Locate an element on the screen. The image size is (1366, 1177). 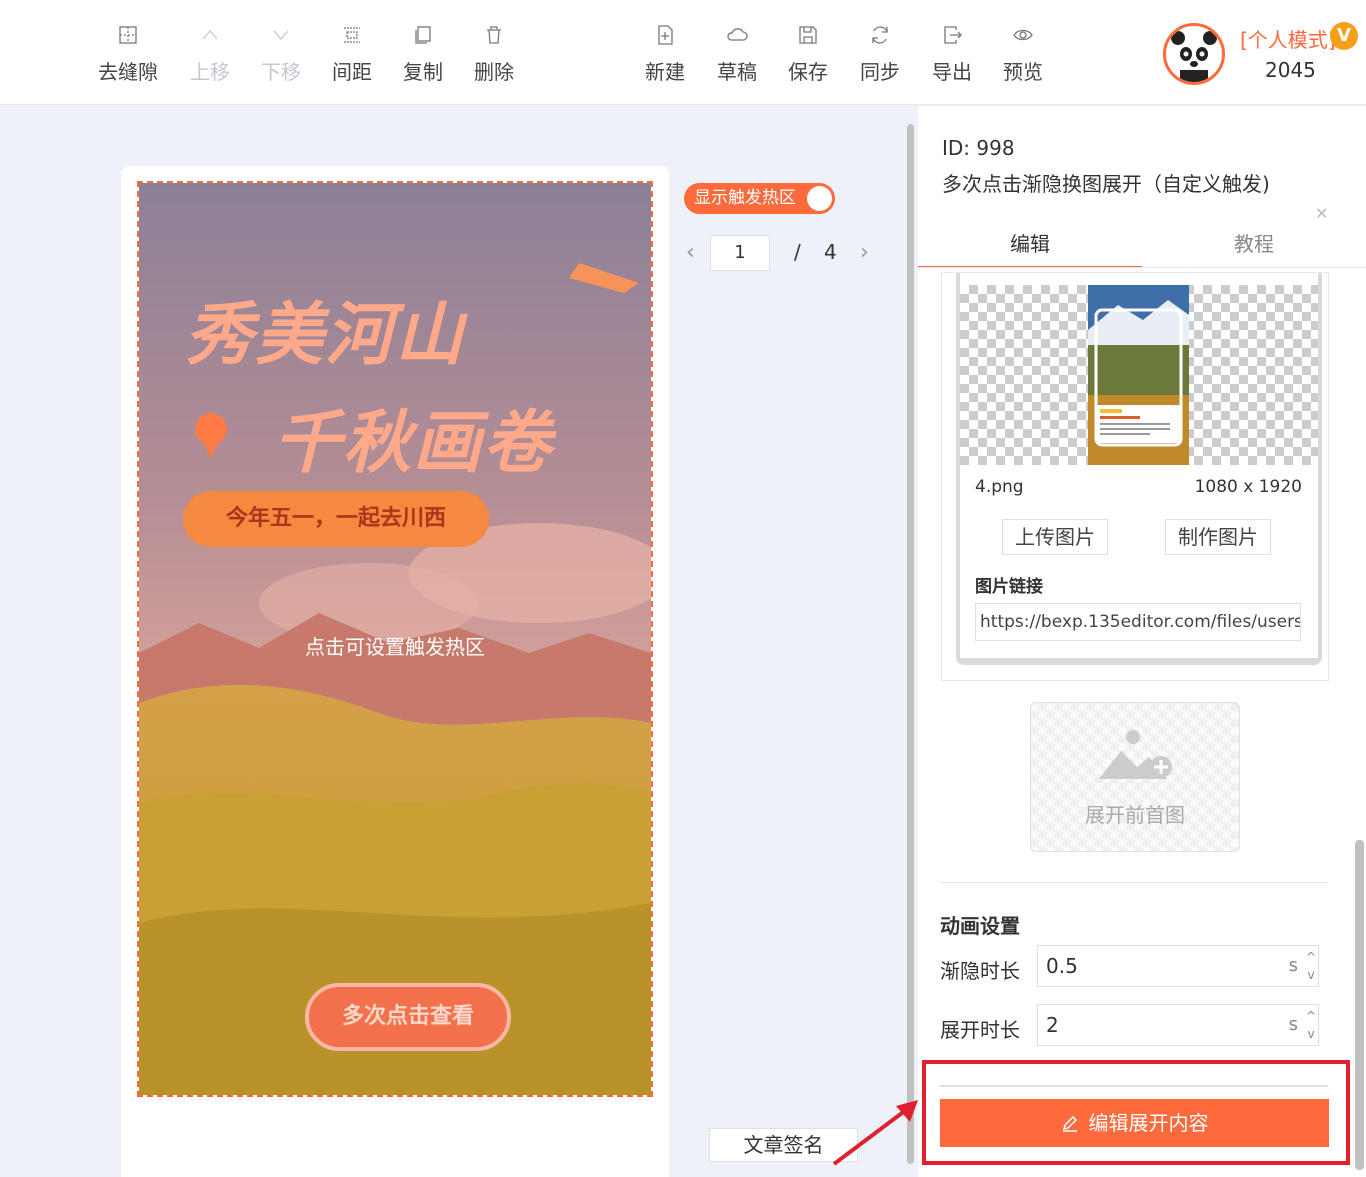
cover-image-upload: 展开前首图 is located at coordinates (1135, 777).